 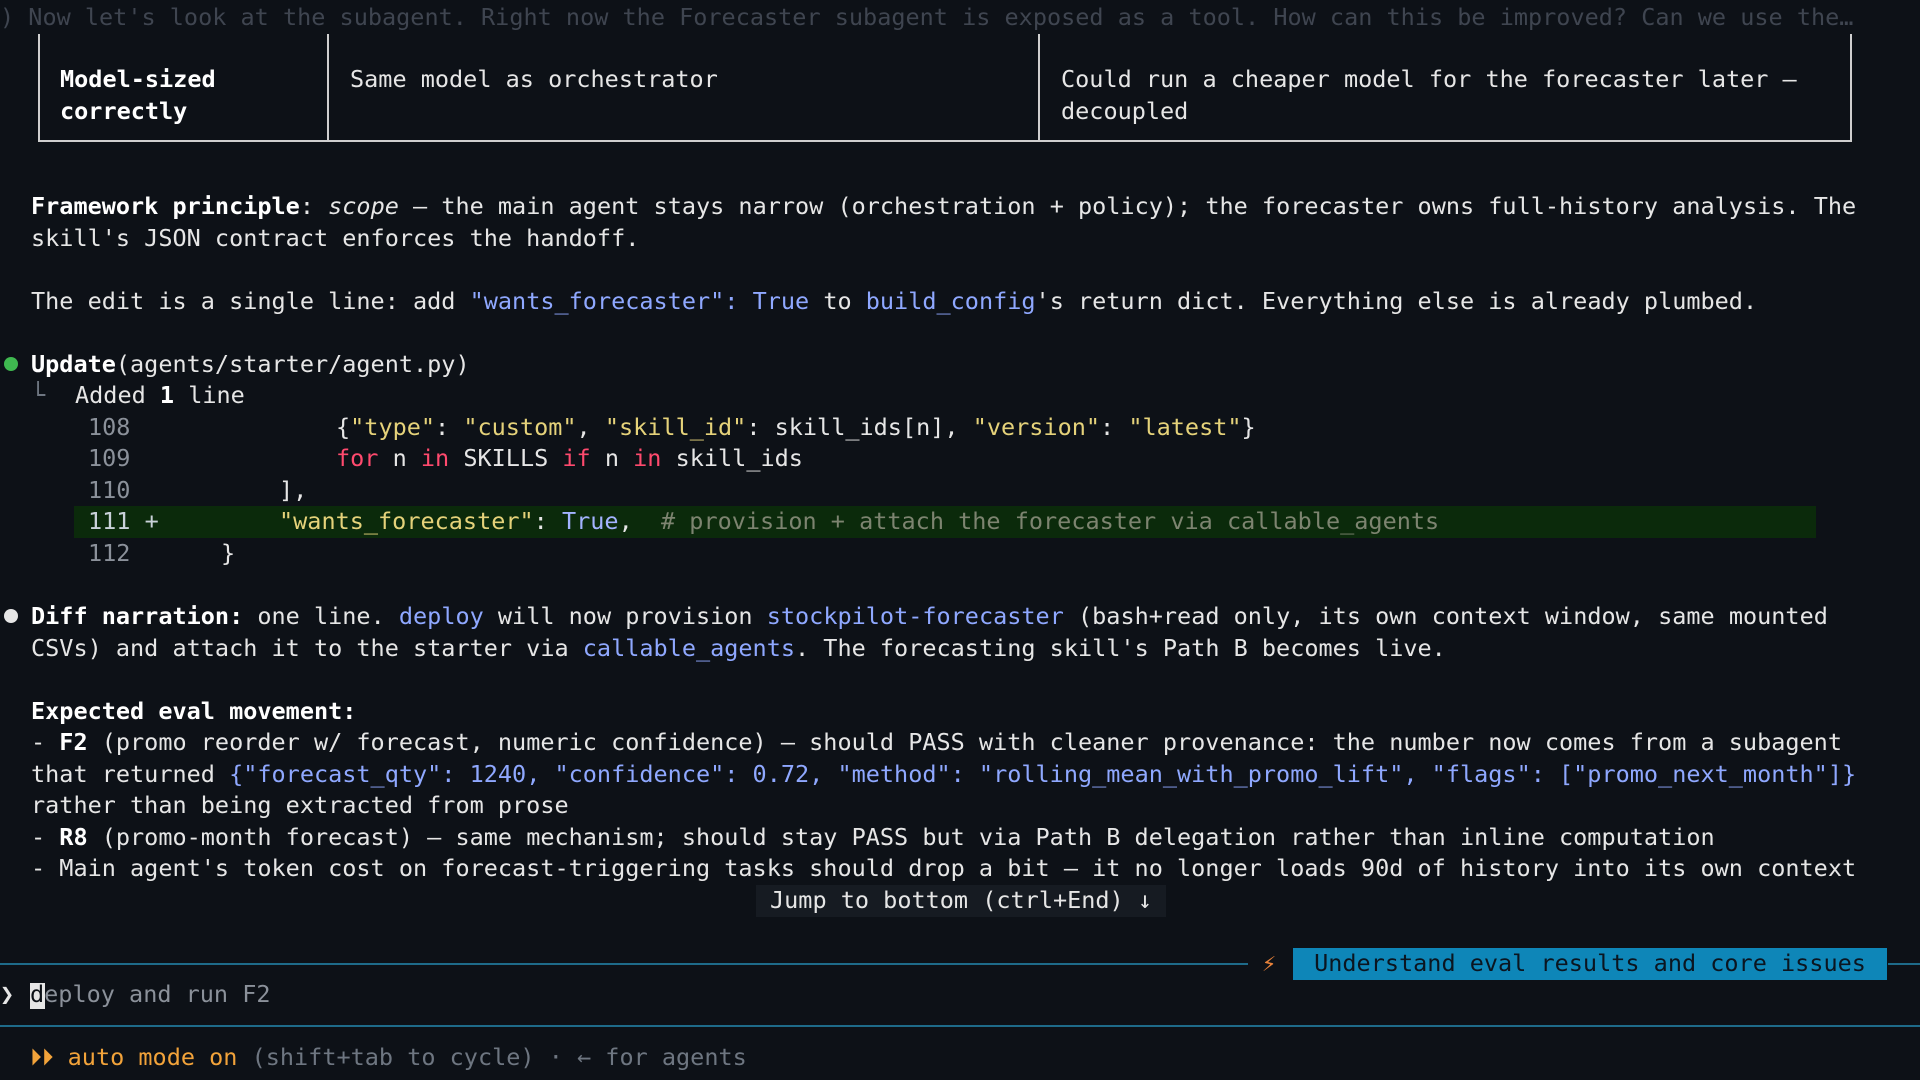 I want to click on expected-eval-heading: Expected eval movement:, so click(x=194, y=711).